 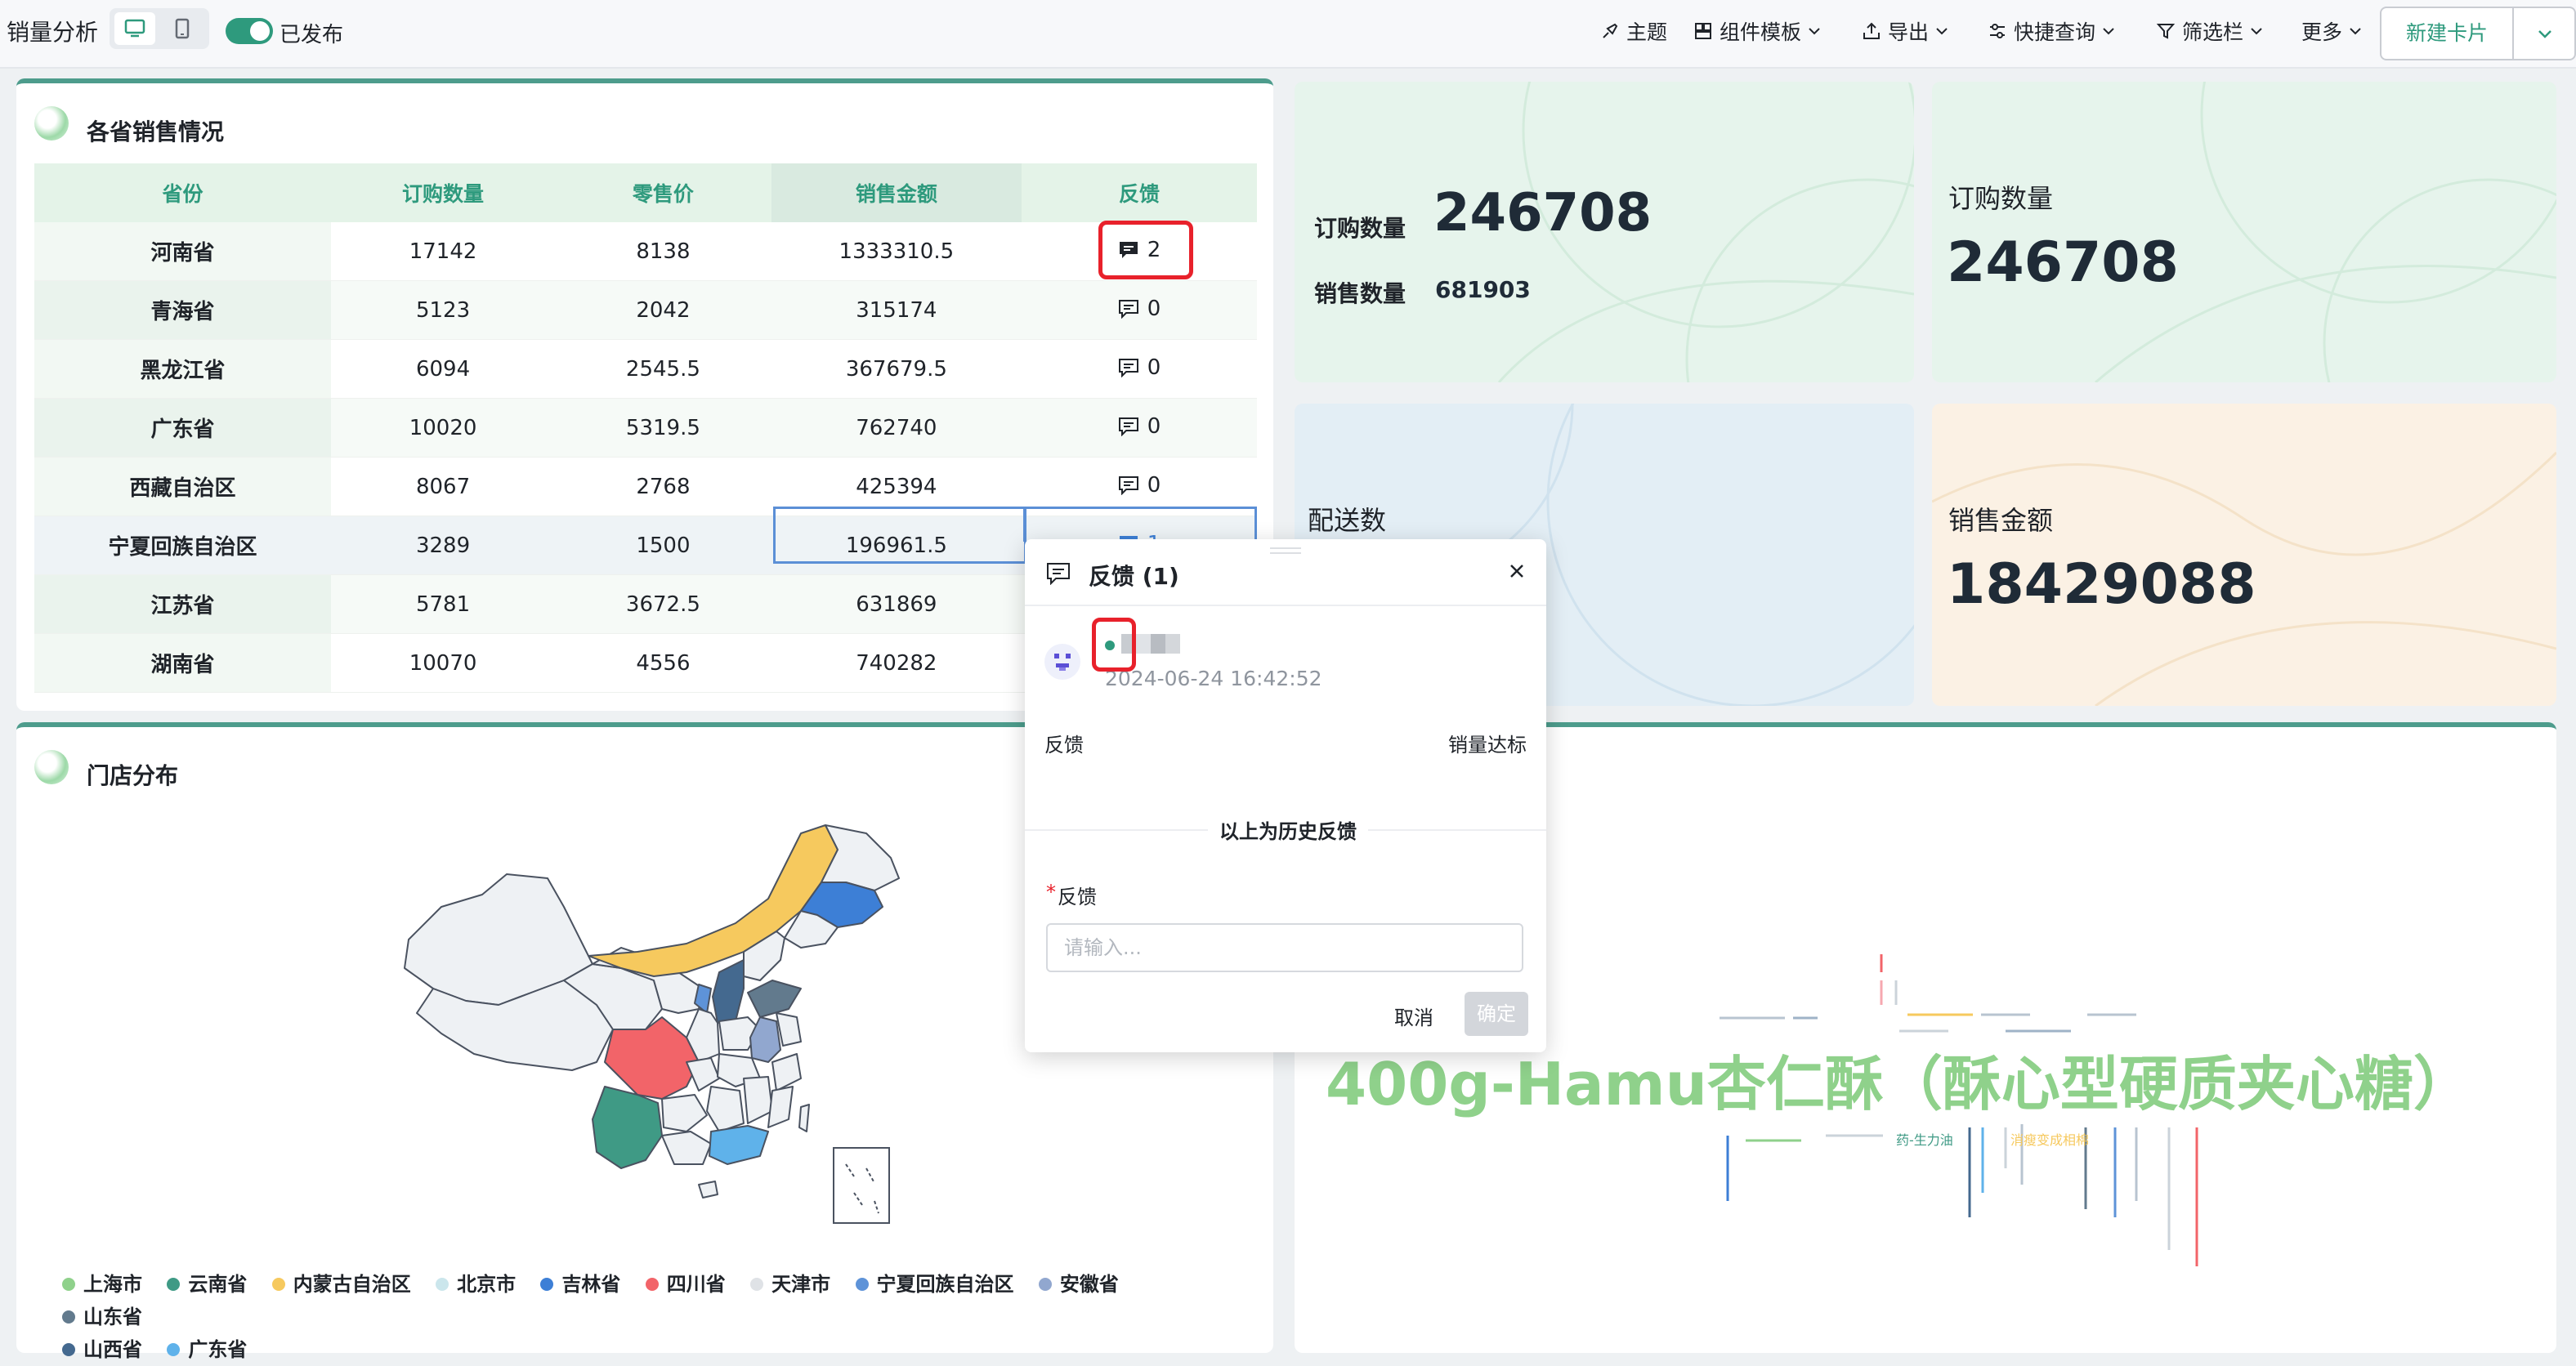 What do you see at coordinates (780, 1107) in the screenshot?
I see `map-region-fujian` at bounding box center [780, 1107].